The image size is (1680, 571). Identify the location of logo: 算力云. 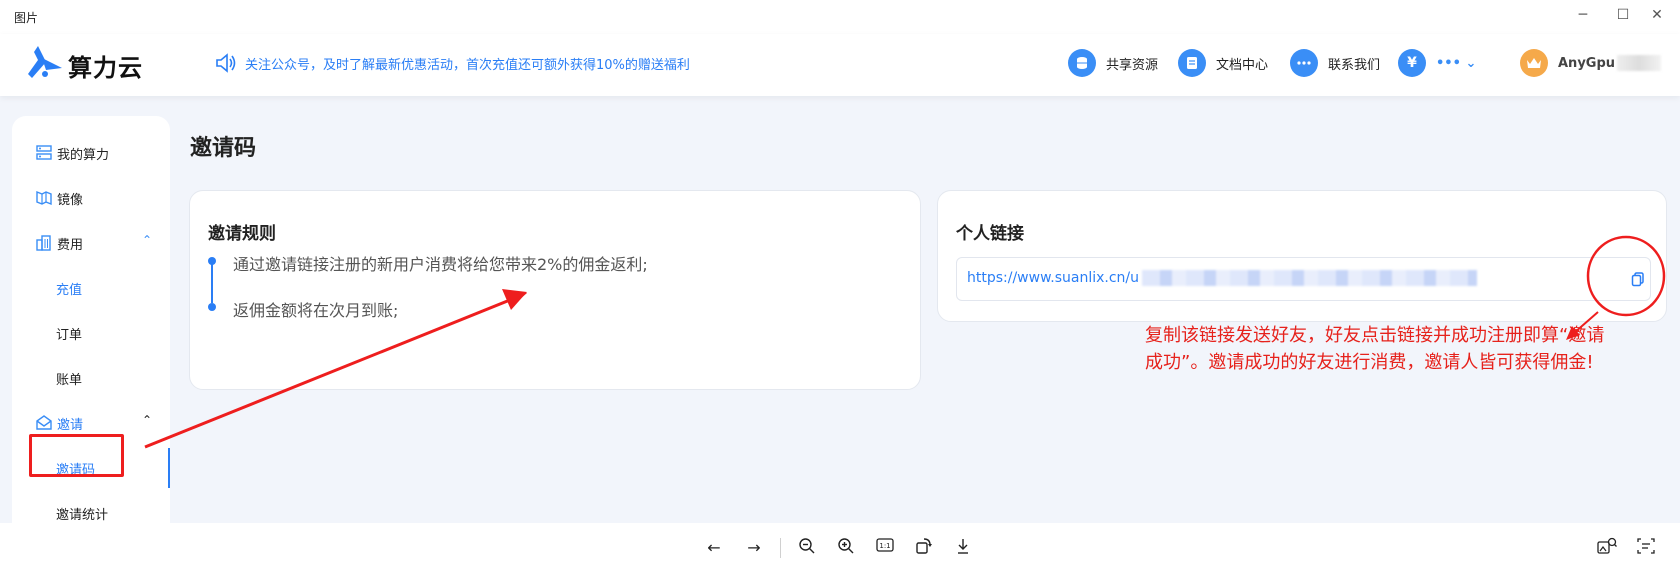
(88, 63).